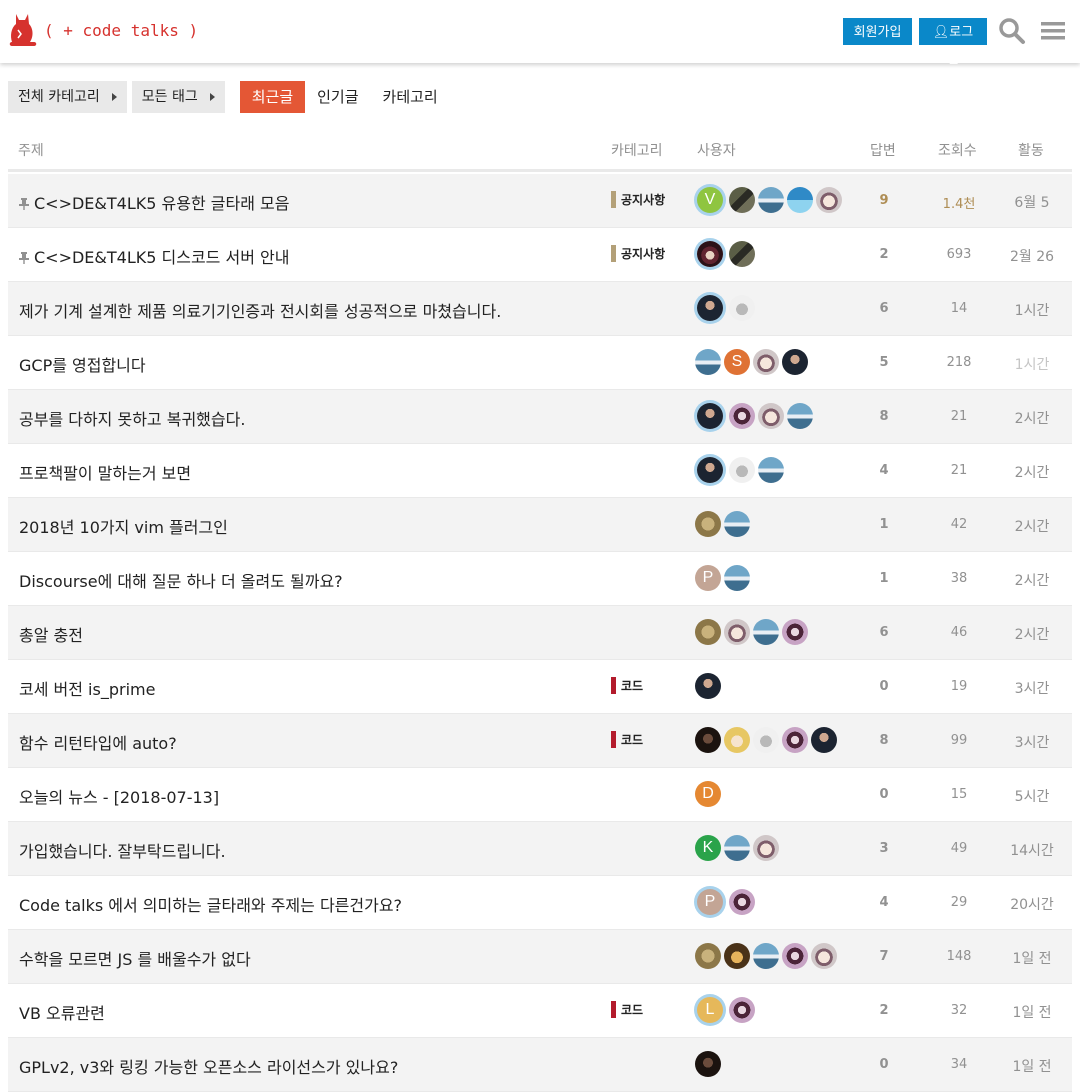  Describe the element at coordinates (884, 308) in the screenshot. I see `reply-count: 6` at that location.